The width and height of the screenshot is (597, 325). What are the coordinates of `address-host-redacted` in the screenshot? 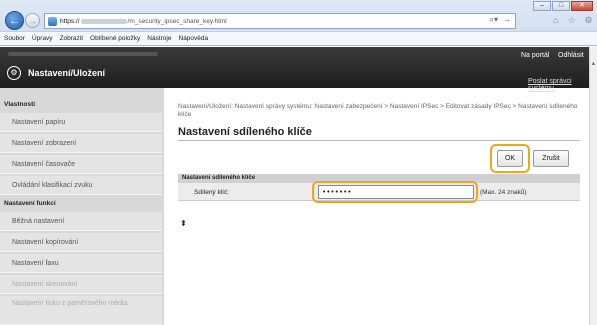 It's located at (103, 21).